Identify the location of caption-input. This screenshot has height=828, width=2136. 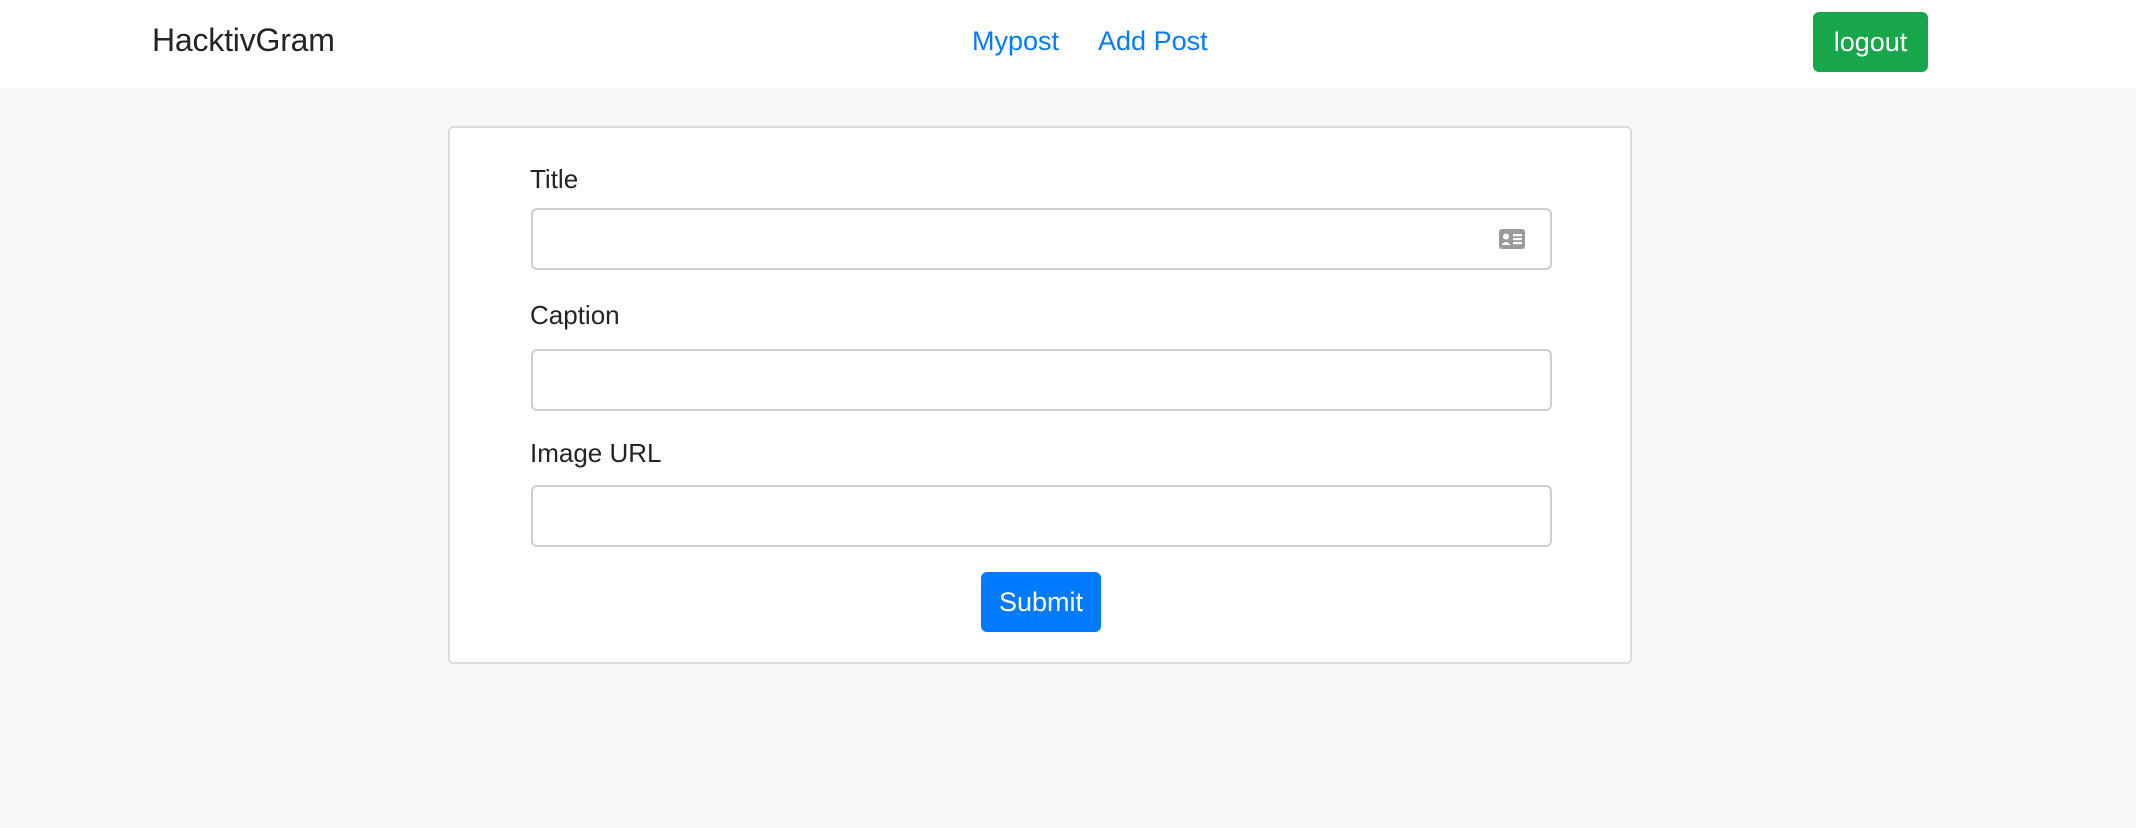
(1041, 380).